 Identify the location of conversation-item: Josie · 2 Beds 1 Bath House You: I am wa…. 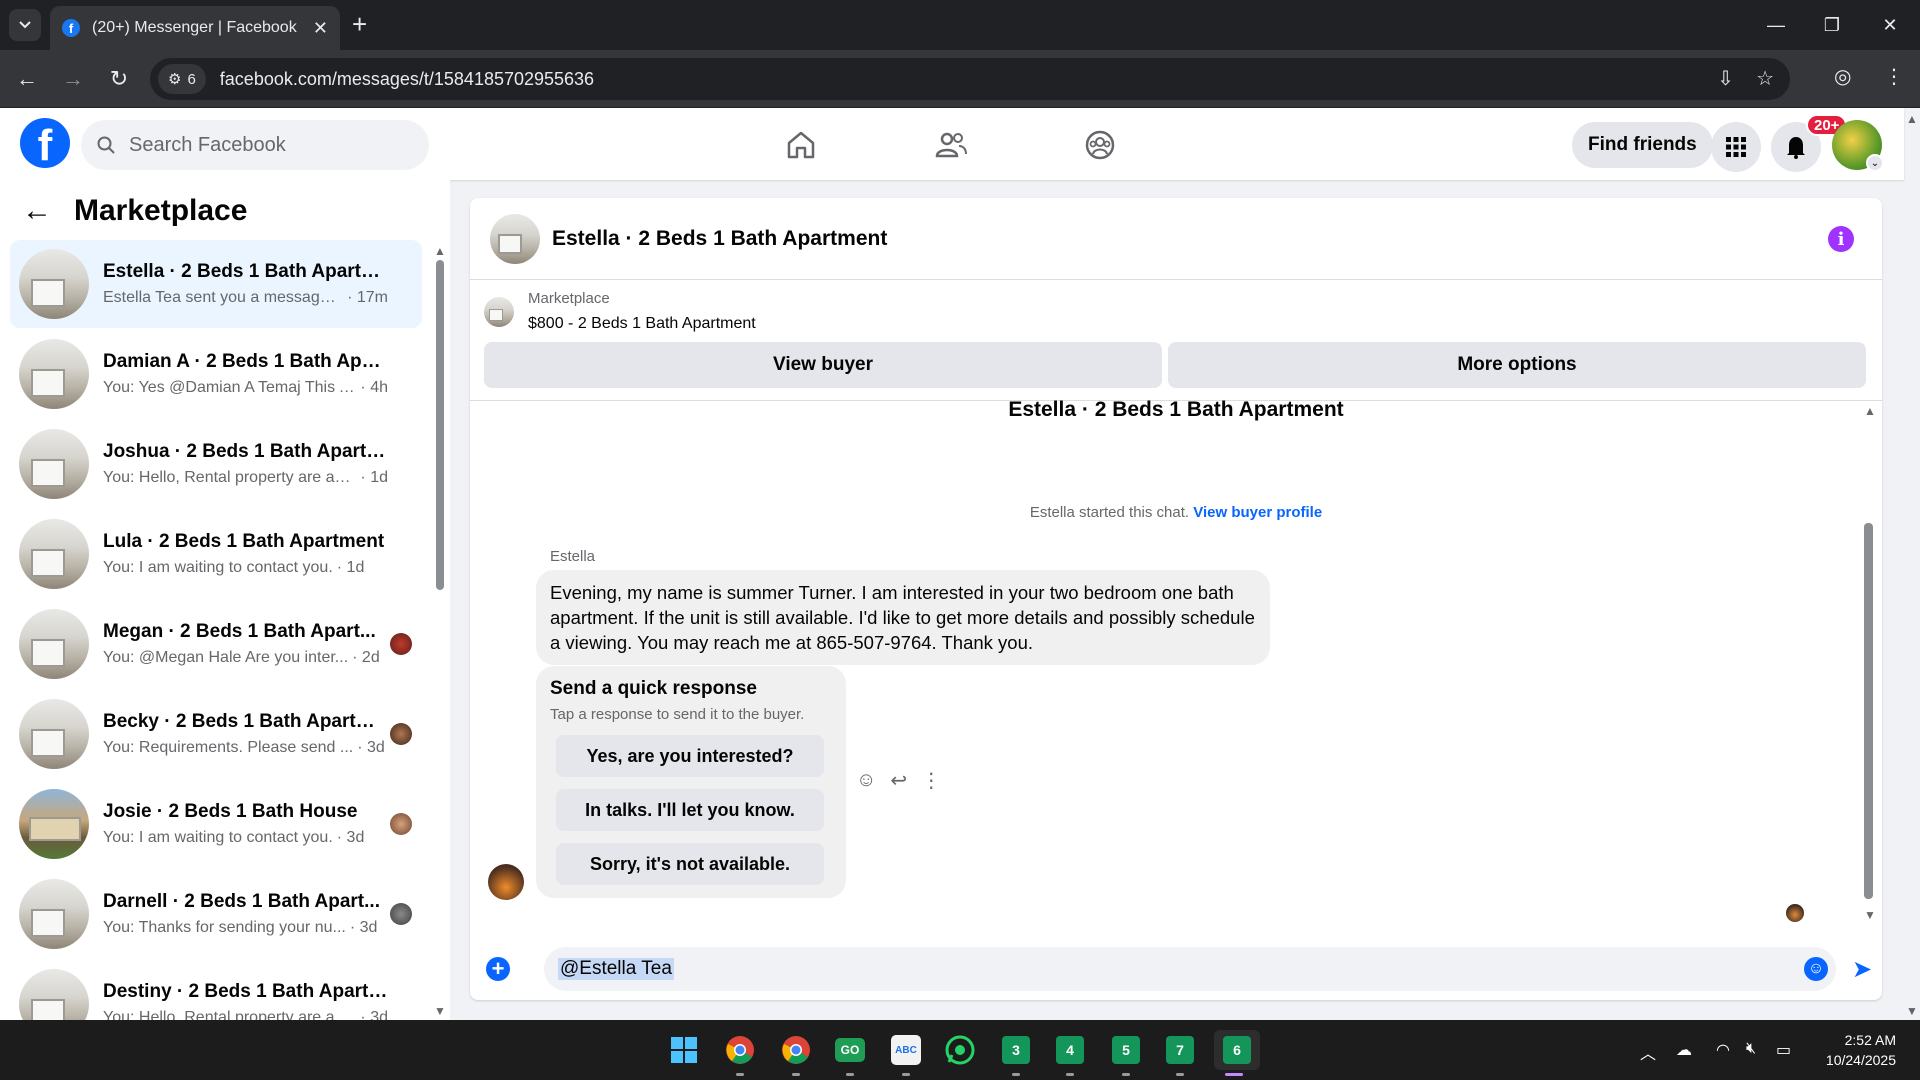
(216, 824).